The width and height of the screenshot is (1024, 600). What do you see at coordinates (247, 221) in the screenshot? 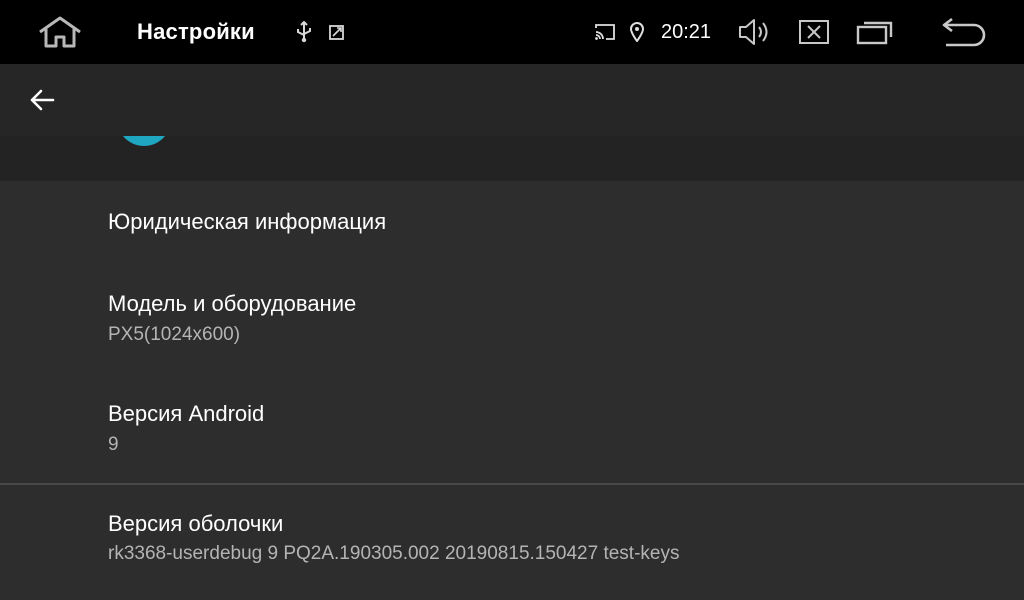
I see `list-item-title: Юридическая информация` at bounding box center [247, 221].